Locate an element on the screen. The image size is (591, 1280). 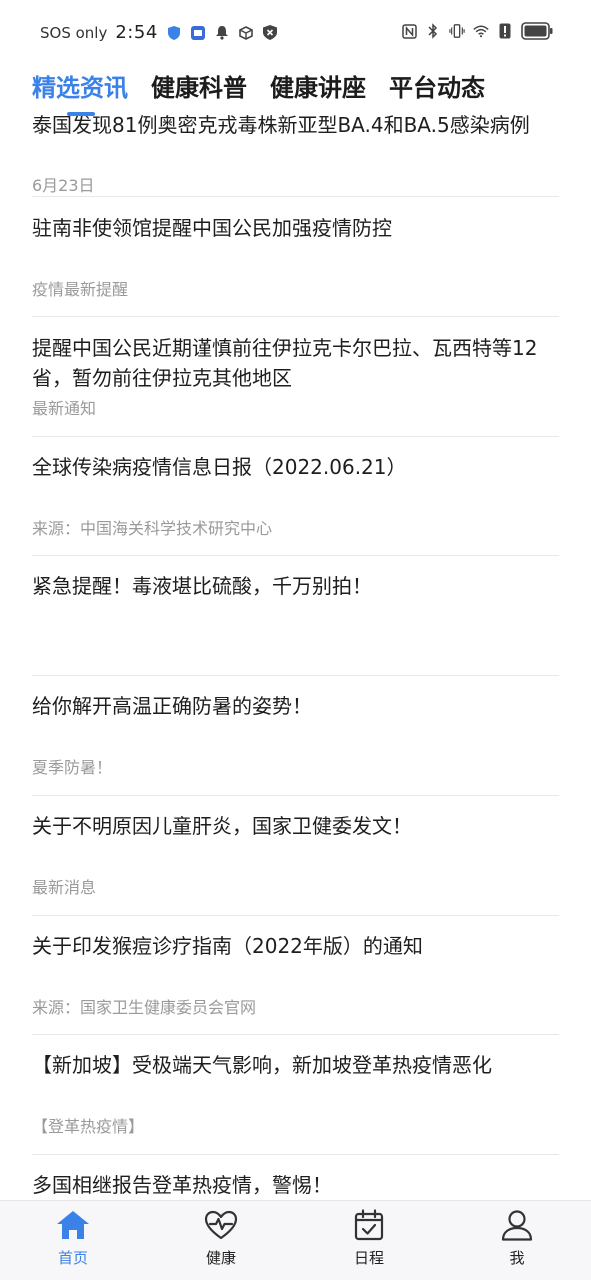
list-item: 紧急提醒！毒液堪比硫酸，千万别拍！ is located at coordinates (295, 616).